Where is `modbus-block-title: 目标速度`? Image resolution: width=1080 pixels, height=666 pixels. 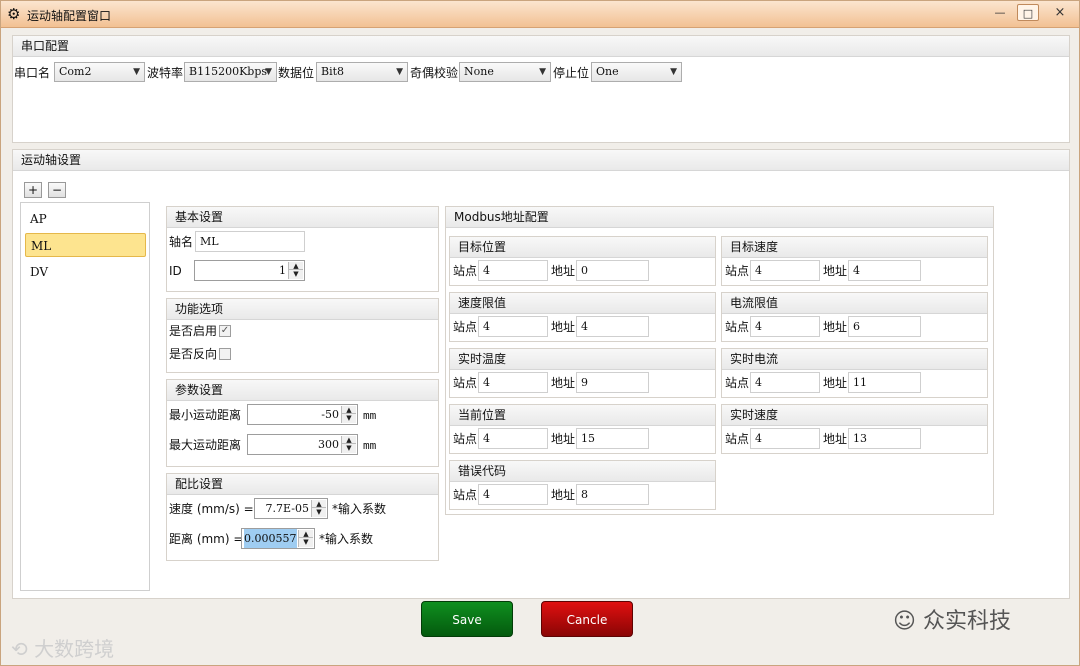
modbus-block-title: 目标速度 is located at coordinates (854, 247).